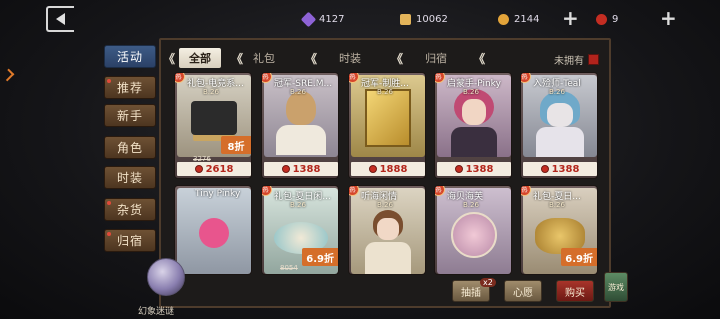 This screenshot has width=720, height=319. I want to click on shop-card: 热 礼包-电竞系... B.26 8折 3276 2618, so click(213, 125).